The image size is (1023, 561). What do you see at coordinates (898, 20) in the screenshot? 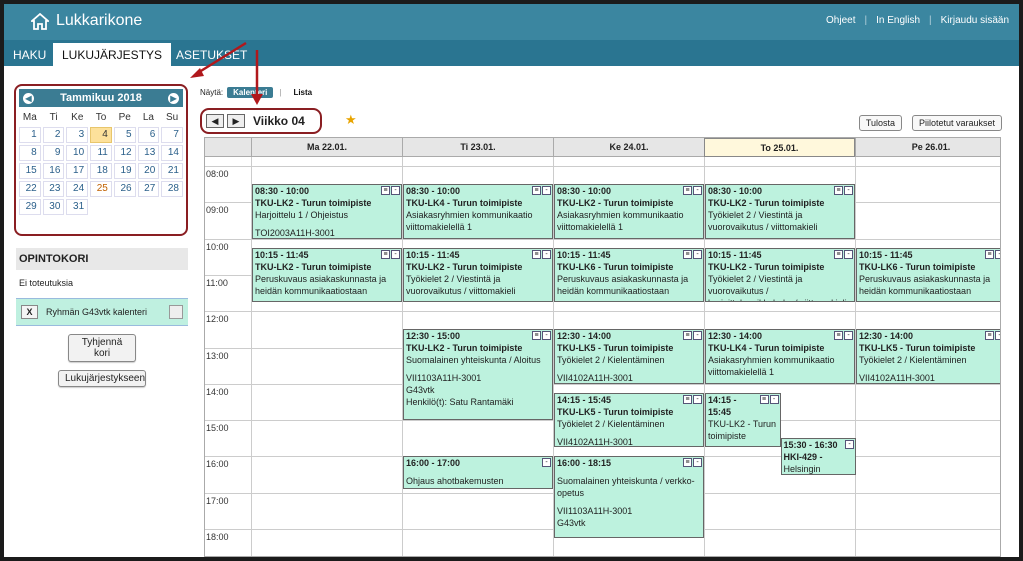
I see `language-link: In English` at bounding box center [898, 20].